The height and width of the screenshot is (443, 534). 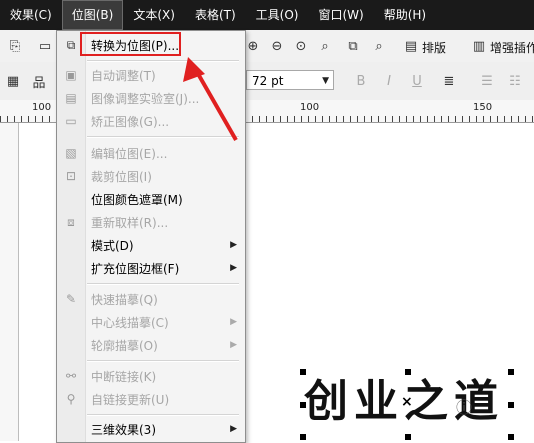 What do you see at coordinates (216, 106) in the screenshot?
I see `arrow-shaft` at bounding box center [216, 106].